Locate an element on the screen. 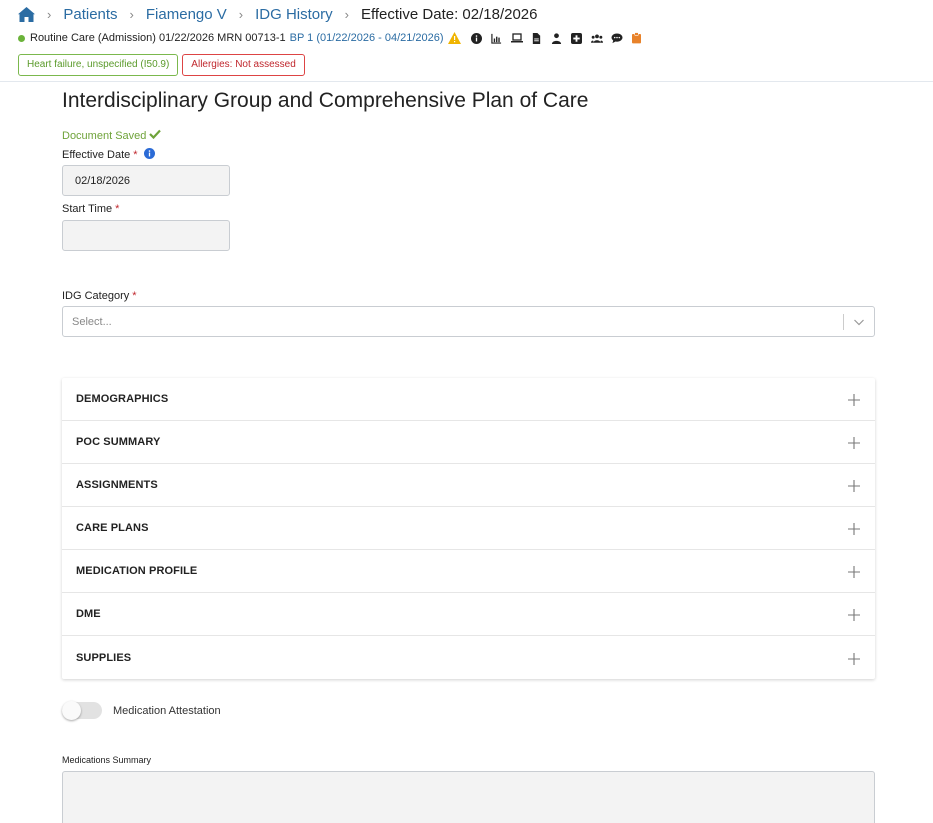  section-title: DME is located at coordinates (88, 614).